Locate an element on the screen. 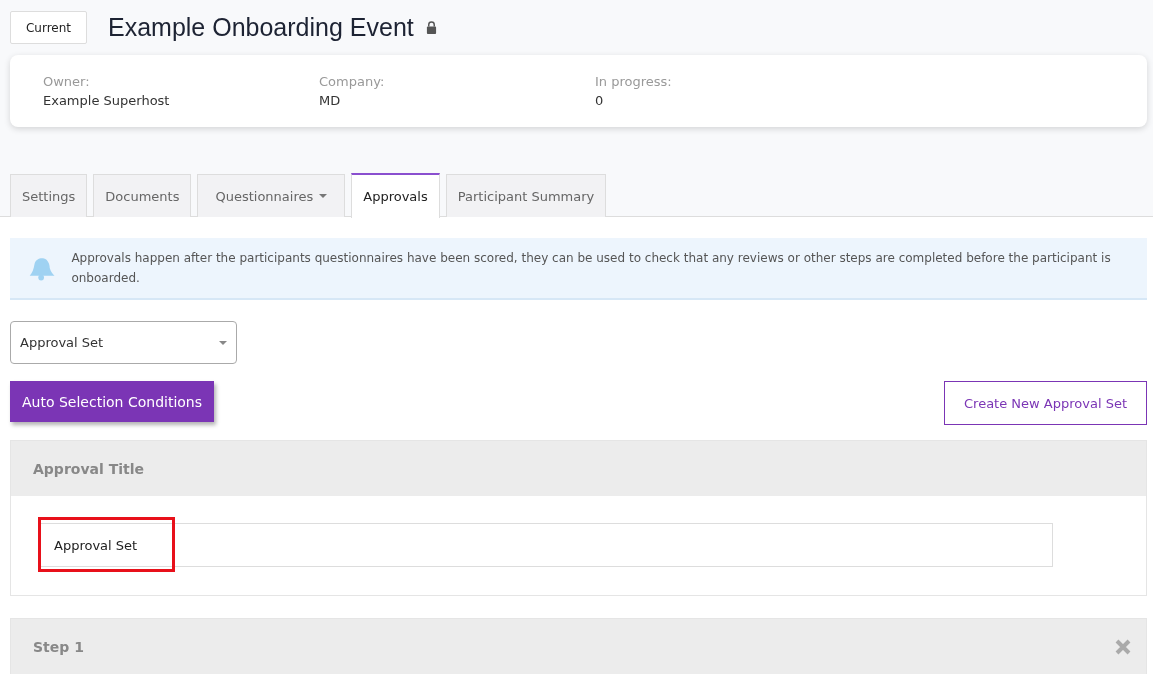  tab: Settings is located at coordinates (49, 195).